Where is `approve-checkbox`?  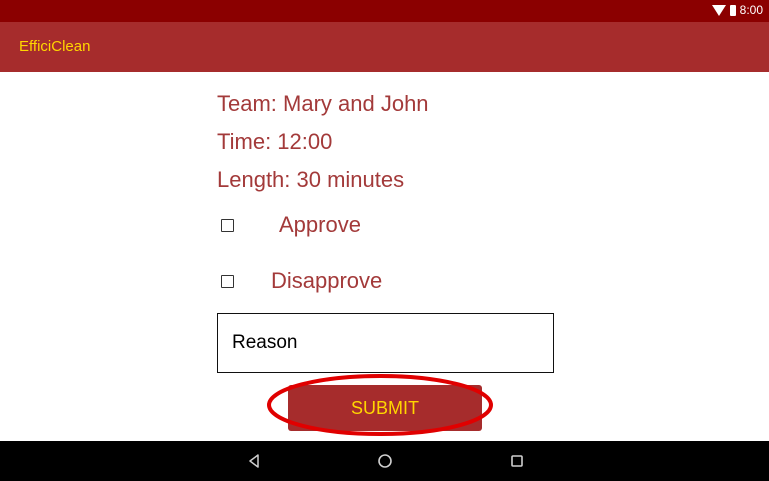
approve-checkbox is located at coordinates (227, 225).